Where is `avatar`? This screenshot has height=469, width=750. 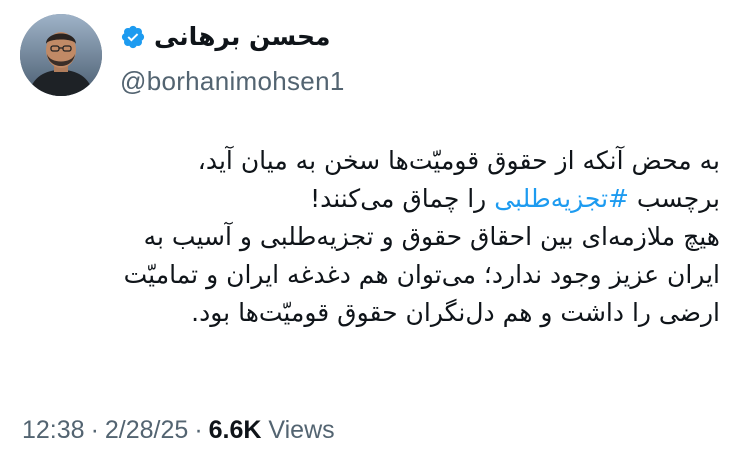 avatar is located at coordinates (61, 55).